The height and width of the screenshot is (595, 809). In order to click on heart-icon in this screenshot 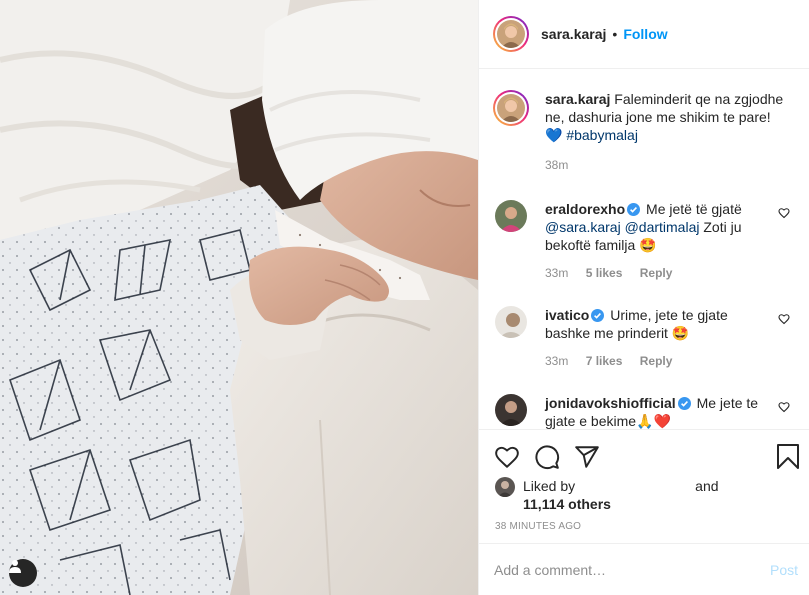, I will do `click(507, 457)`.